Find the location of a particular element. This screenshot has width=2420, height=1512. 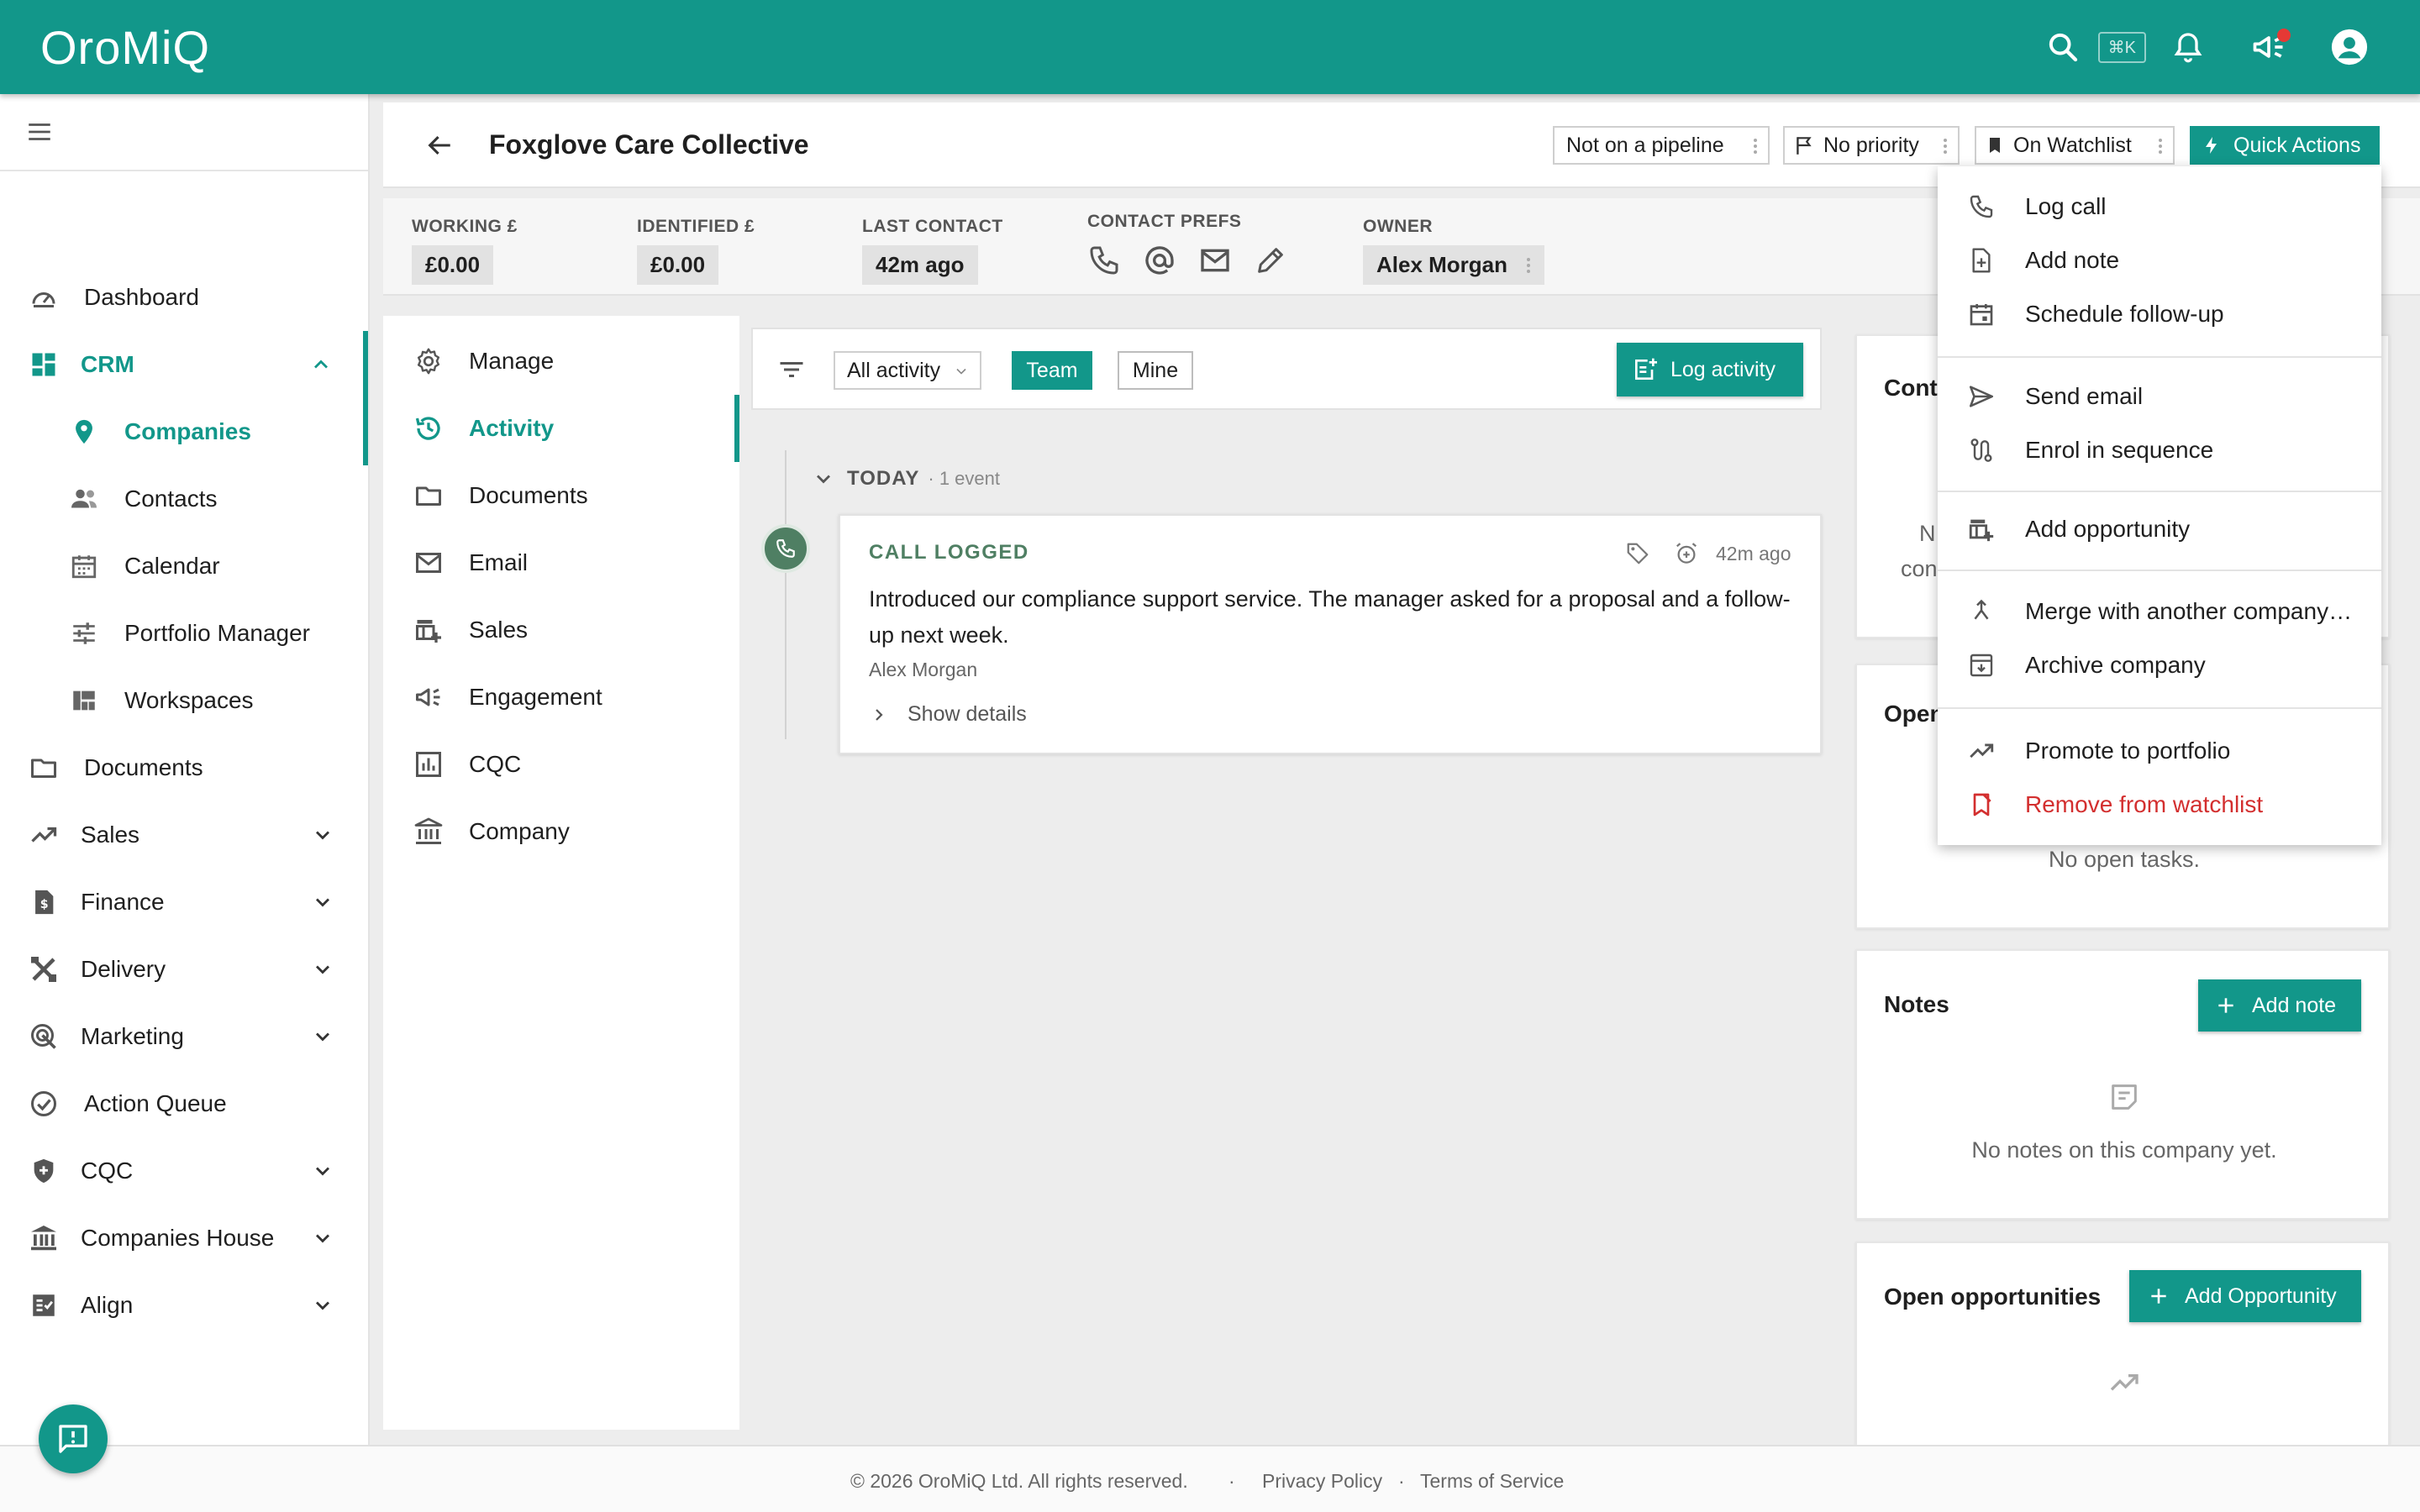

feedback-chat-button is located at coordinates (73, 1438).